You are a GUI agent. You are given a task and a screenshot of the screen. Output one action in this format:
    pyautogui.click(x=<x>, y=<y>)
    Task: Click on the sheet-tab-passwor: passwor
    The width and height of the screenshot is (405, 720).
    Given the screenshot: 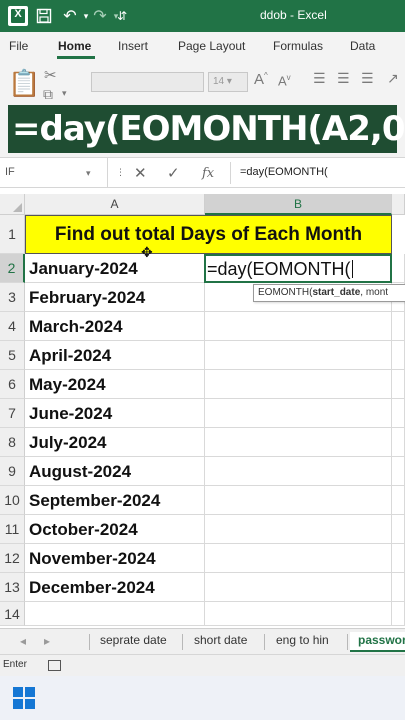 What is the action you would take?
    pyautogui.click(x=377, y=642)
    